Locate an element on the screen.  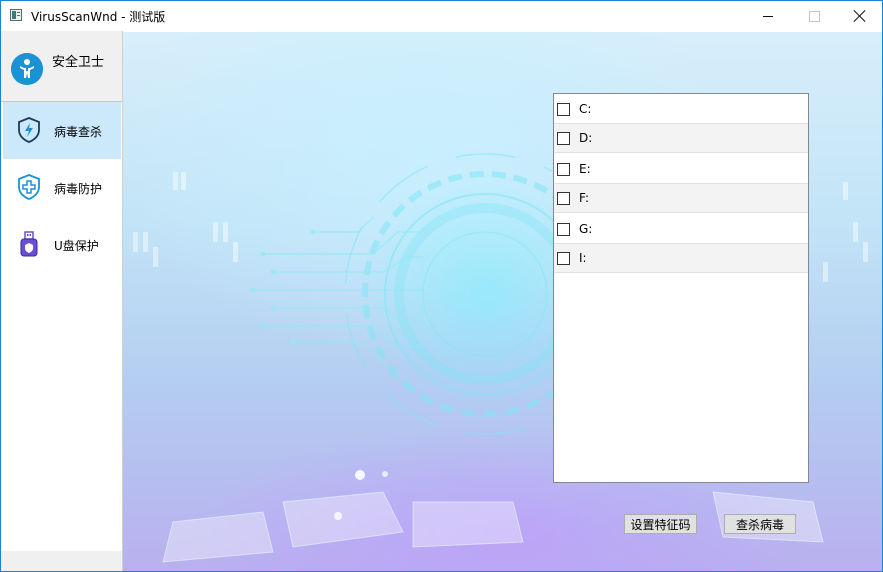
drive-label: F: is located at coordinates (584, 198).